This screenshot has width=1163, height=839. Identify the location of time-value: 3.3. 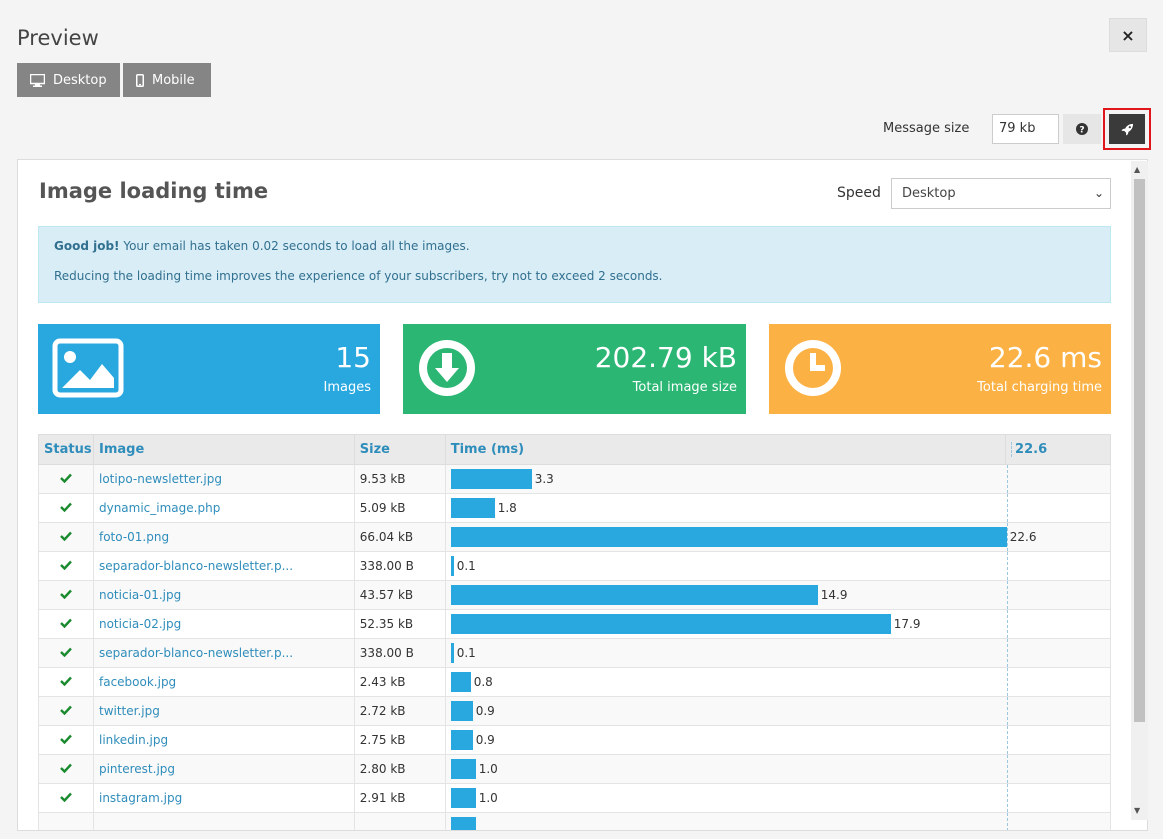
(544, 479).